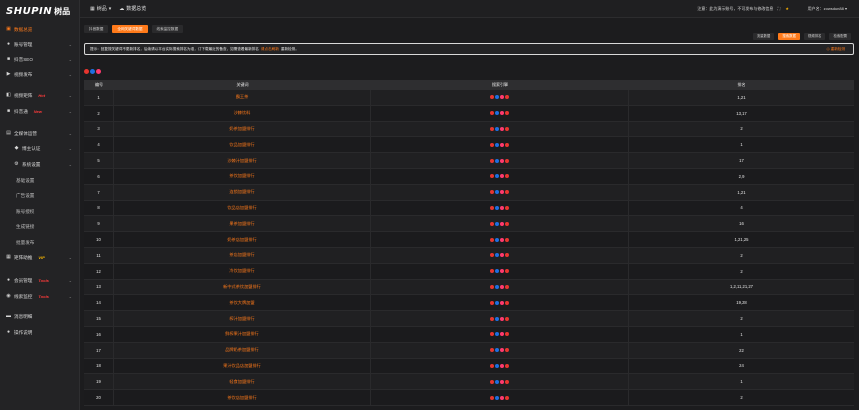 The image size is (859, 410). Describe the element at coordinates (763, 36) in the screenshot. I see `tab-traffic: 流量数据` at that location.